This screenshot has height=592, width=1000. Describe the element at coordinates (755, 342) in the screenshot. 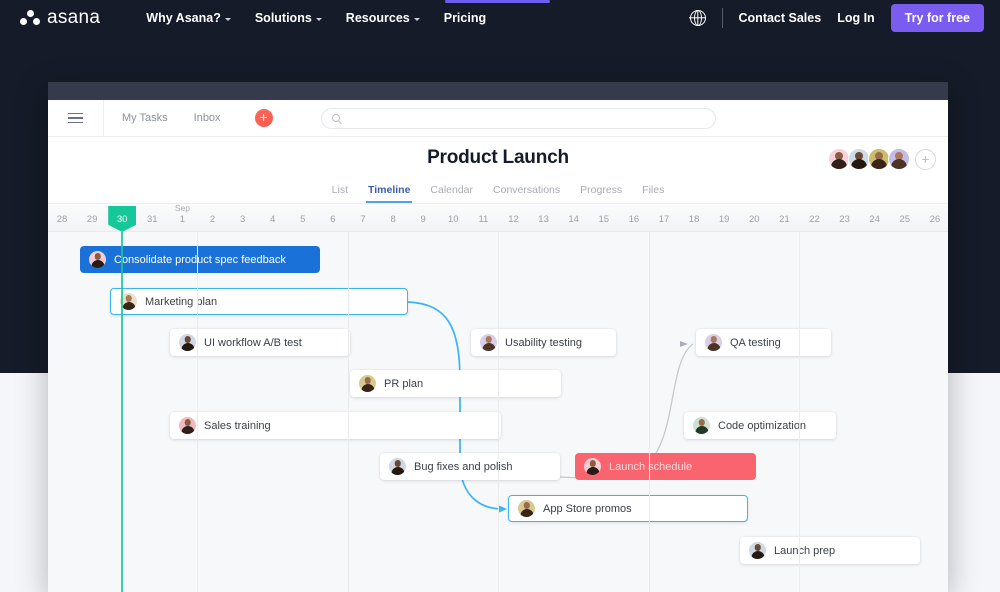

I see `task-label: QA testing` at that location.